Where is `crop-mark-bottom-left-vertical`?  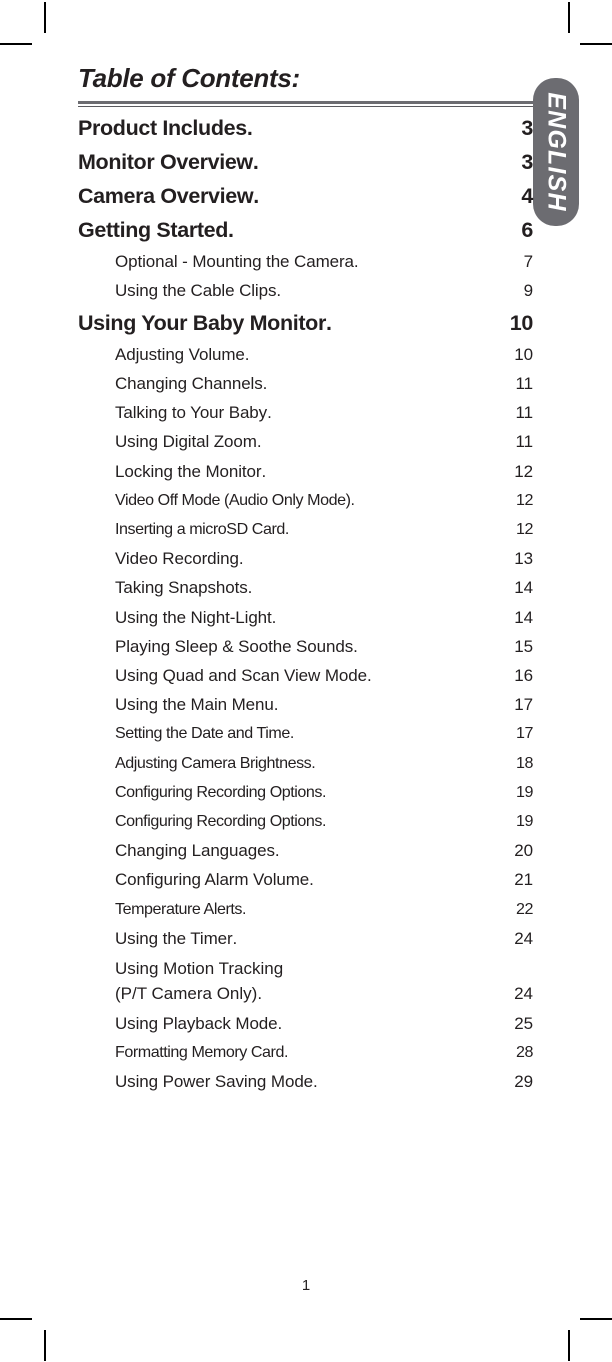 crop-mark-bottom-left-vertical is located at coordinates (45, 1345).